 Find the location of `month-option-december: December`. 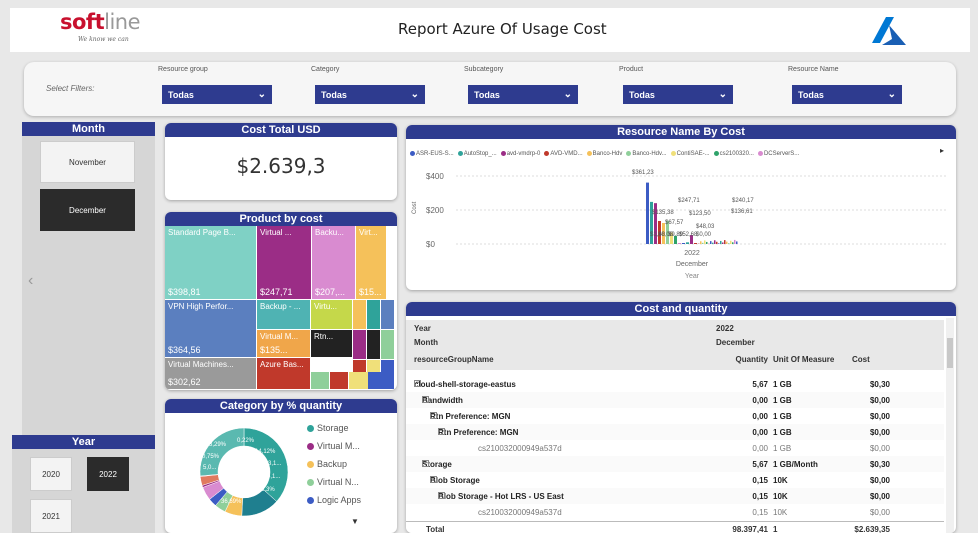

month-option-december: December is located at coordinates (87, 210).